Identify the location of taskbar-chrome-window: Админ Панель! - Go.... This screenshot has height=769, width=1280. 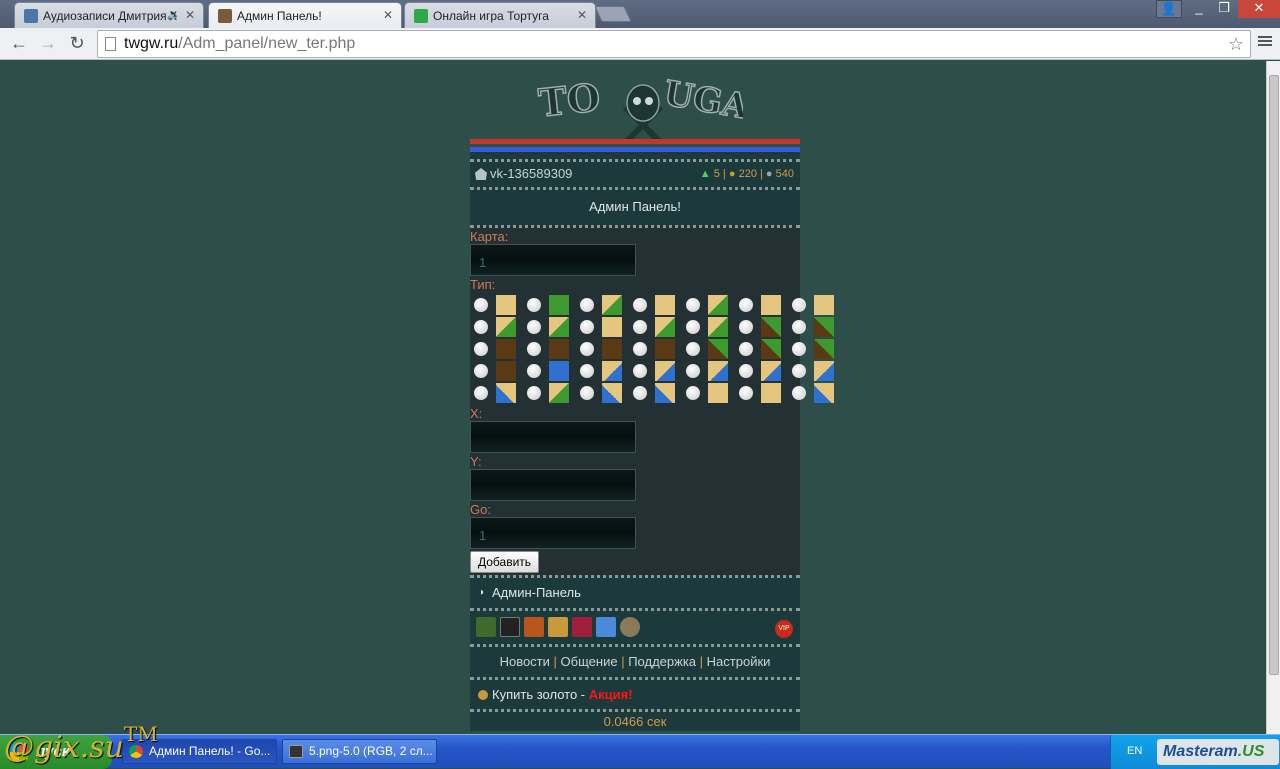
(199, 751).